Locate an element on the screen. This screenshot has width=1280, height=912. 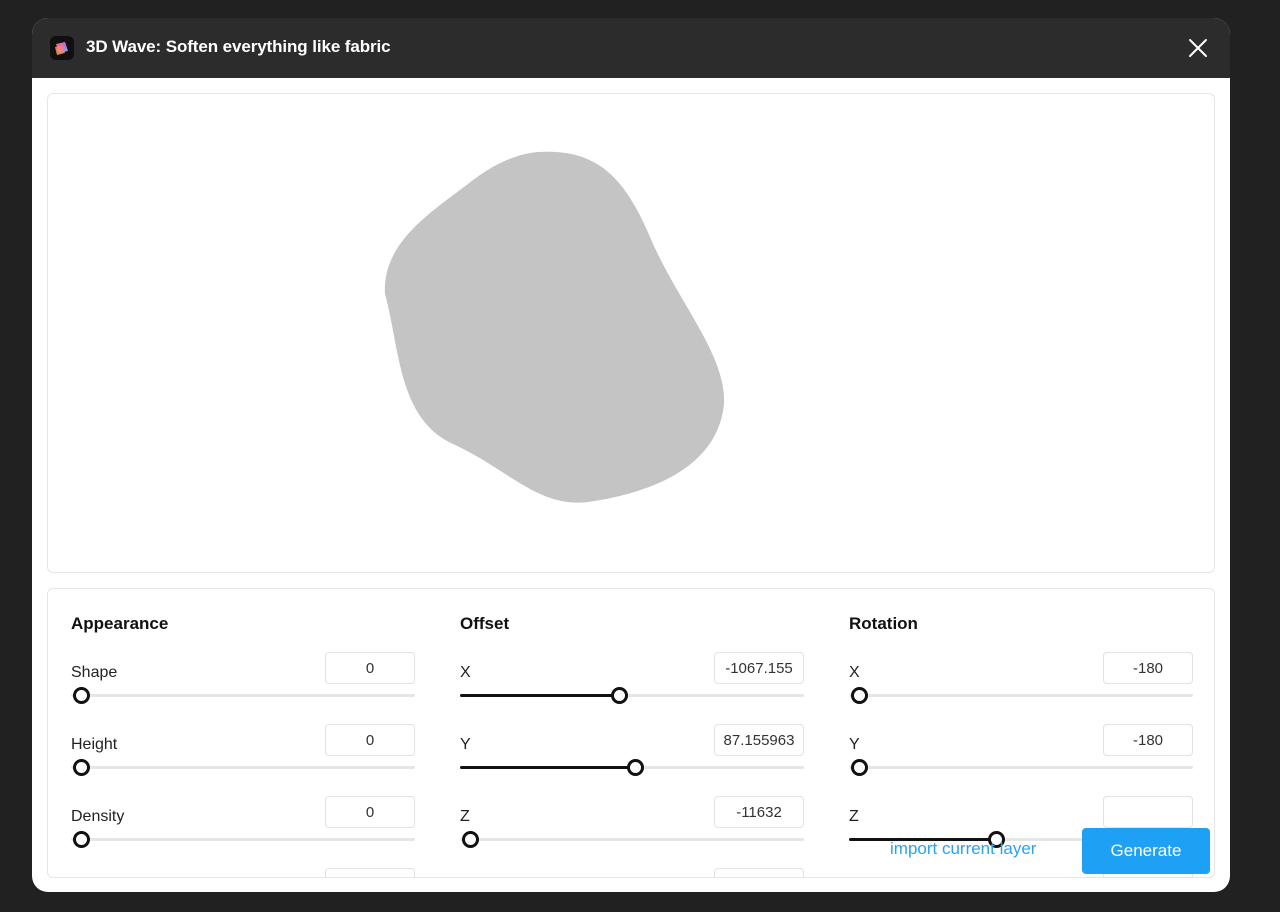
offset-y-label: Y is located at coordinates (465, 744).